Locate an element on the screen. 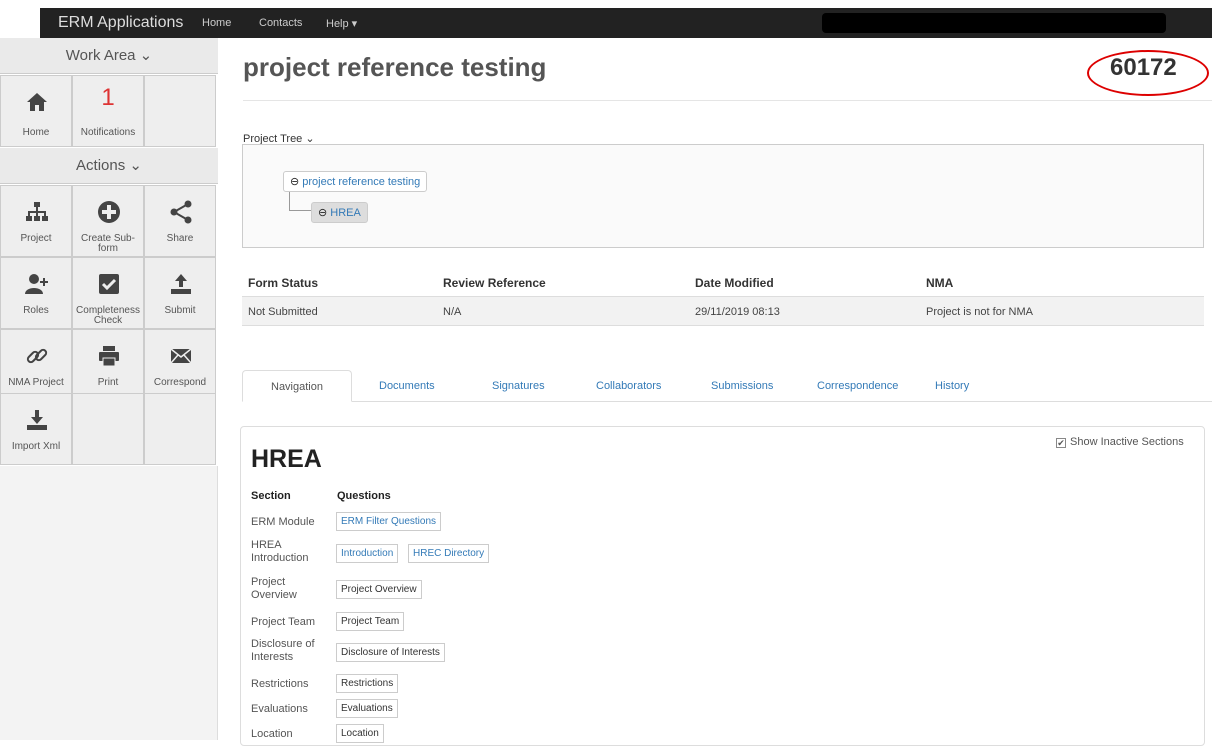 This screenshot has height=746, width=1212. completeness-label: Completeness Check is located at coordinates (108, 315).